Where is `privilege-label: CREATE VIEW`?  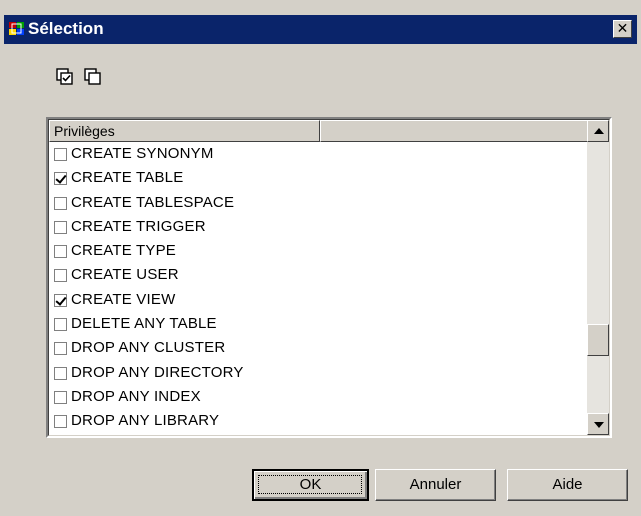
privilege-label: CREATE VIEW is located at coordinates (123, 299).